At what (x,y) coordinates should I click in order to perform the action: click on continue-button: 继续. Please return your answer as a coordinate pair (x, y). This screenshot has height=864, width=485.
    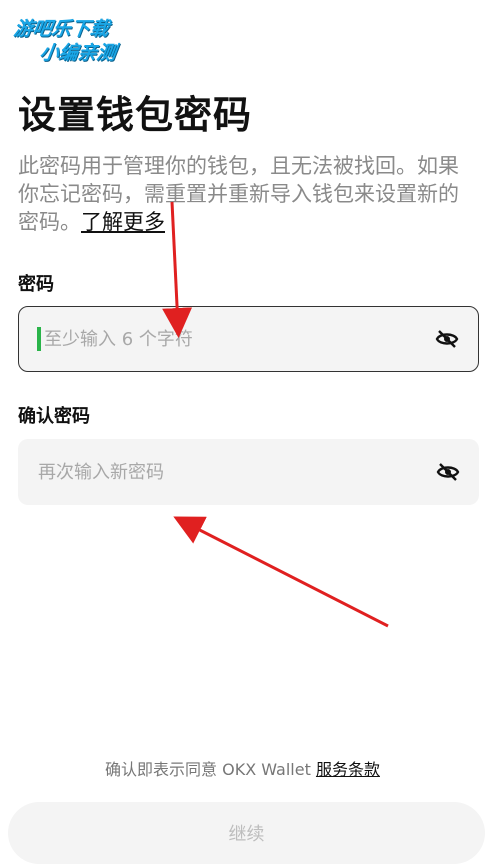
    Looking at the image, I should click on (246, 833).